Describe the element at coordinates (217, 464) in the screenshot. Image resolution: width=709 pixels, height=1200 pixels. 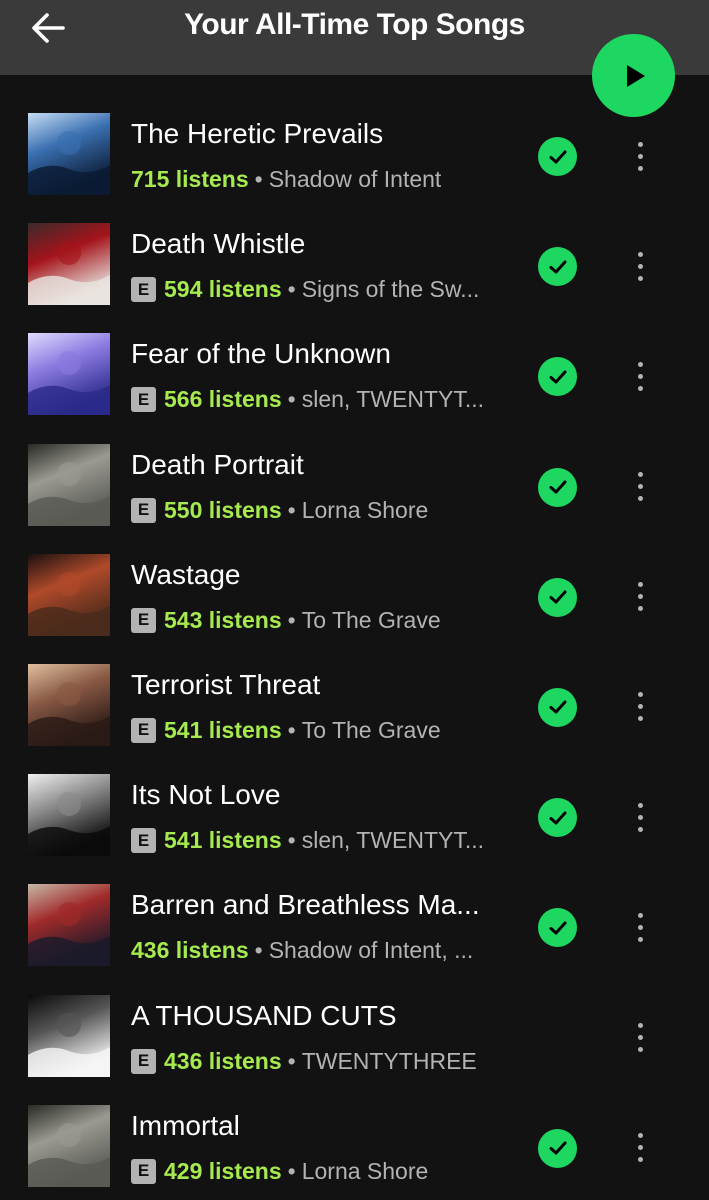
I see `track-title: Death Portrait` at that location.